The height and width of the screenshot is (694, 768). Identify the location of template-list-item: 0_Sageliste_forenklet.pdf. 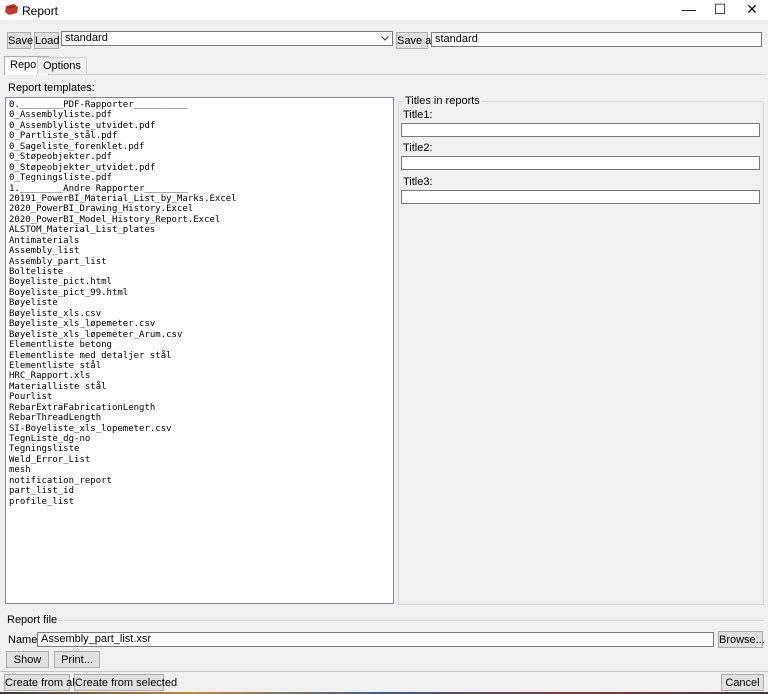
(201, 147).